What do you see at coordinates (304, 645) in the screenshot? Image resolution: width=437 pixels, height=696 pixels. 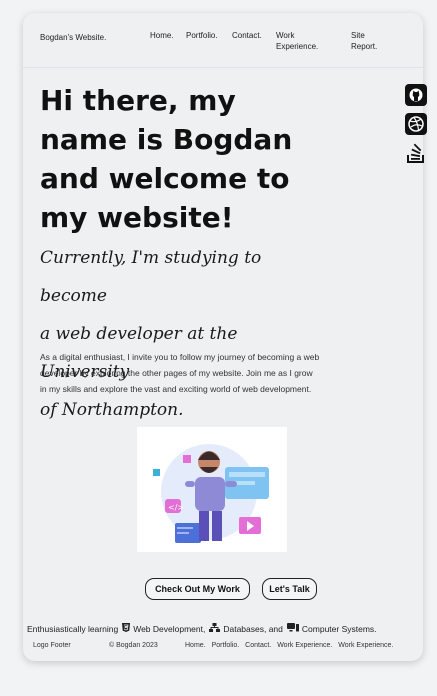 I see `footer-link-work-experience: Work Experience.` at bounding box center [304, 645].